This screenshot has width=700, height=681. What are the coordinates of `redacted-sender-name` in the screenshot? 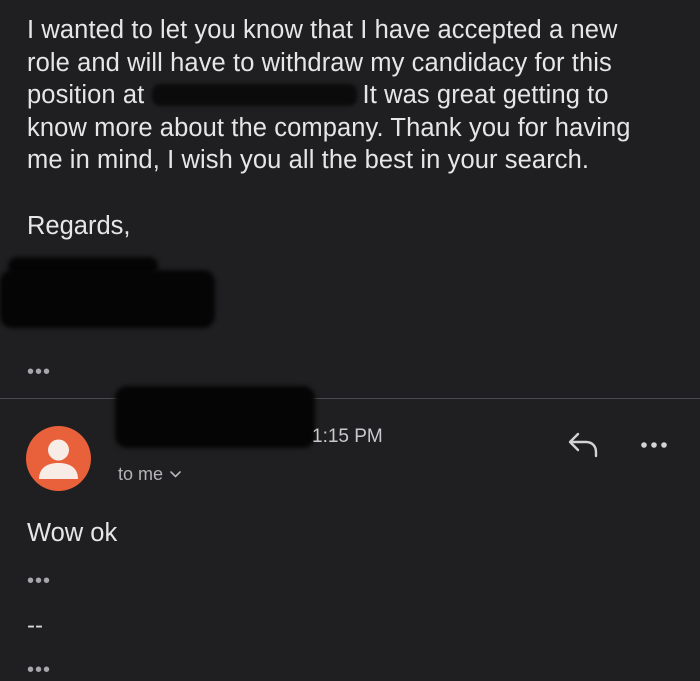 It's located at (107, 299).